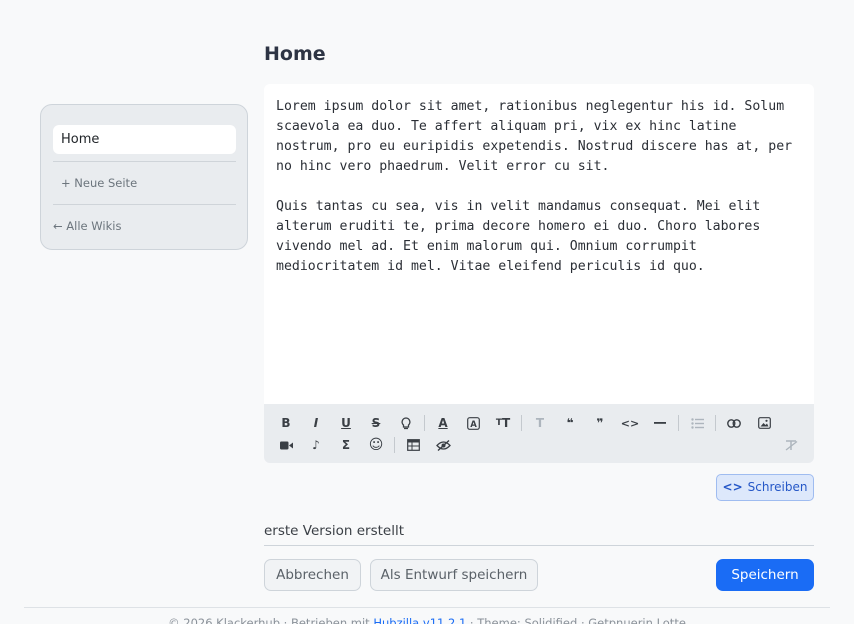 Image resolution: width=854 pixels, height=624 pixels. Describe the element at coordinates (286, 423) in the screenshot. I see `bold-icon: B` at that location.